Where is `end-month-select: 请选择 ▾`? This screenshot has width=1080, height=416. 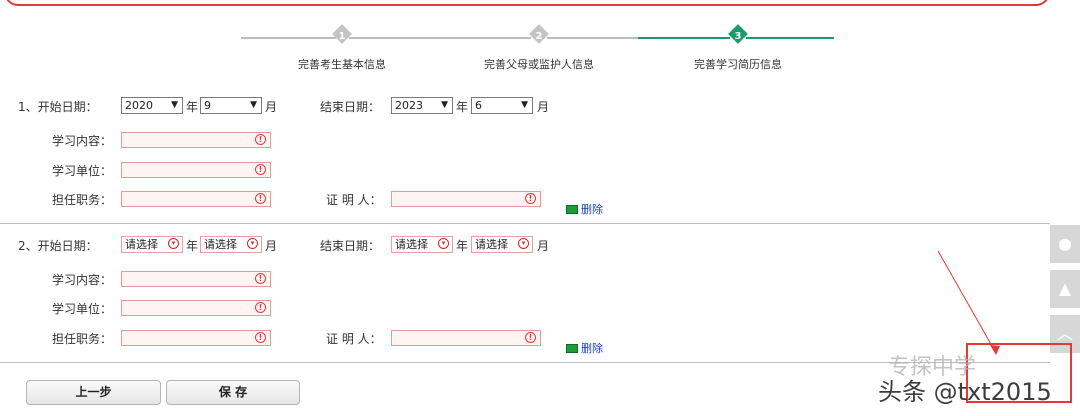
end-month-select: 请选择 ▾ is located at coordinates (502, 244).